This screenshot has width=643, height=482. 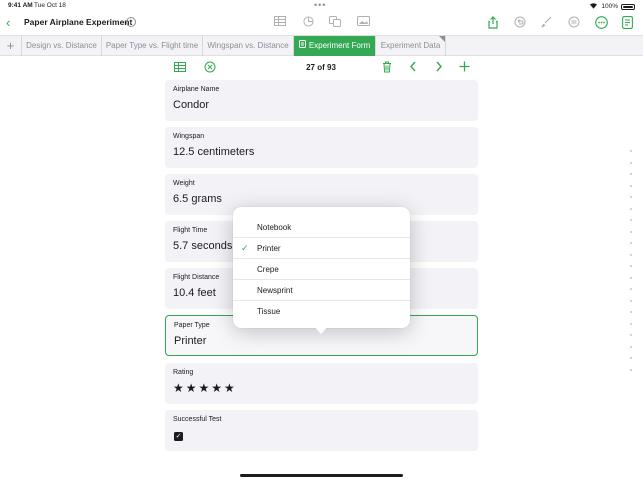 I want to click on table-view-icon, so click(x=180, y=68).